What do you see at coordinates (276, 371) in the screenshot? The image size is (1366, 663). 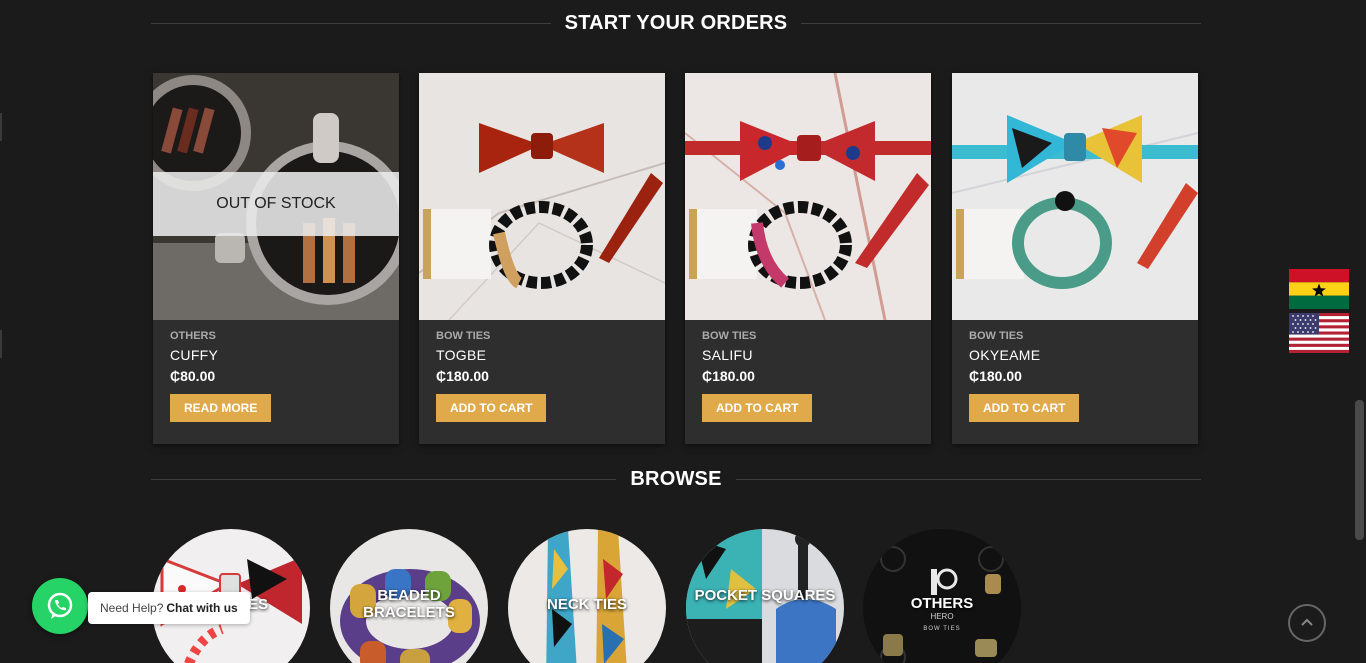 I see `product-info: OTHERS CUFFY ₵80.00 READ MORE` at bounding box center [276, 371].